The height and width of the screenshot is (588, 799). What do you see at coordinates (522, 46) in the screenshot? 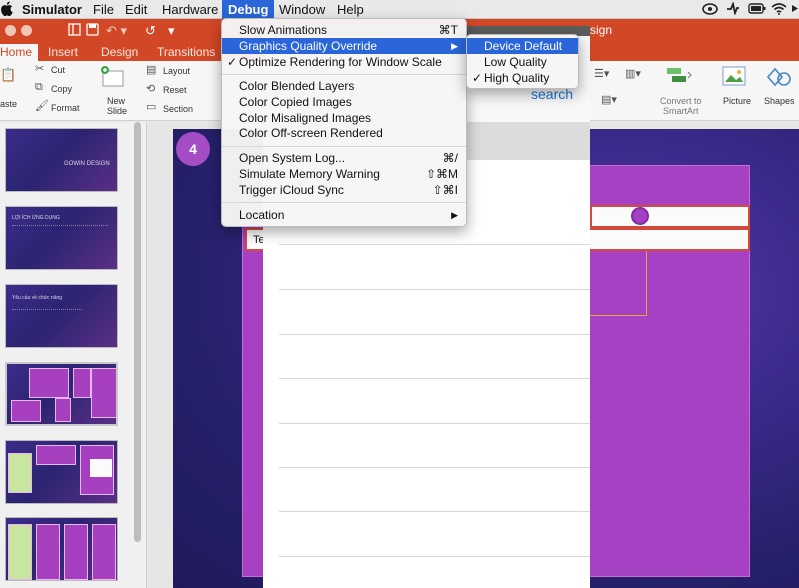
I see `submenu-item-device-default: Device Default` at bounding box center [522, 46].